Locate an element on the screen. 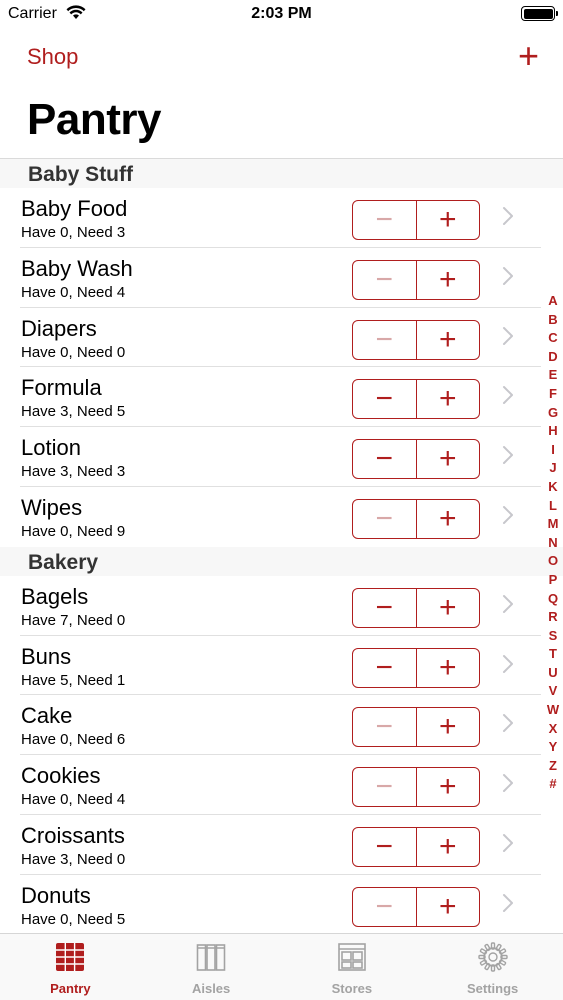  list-item: Formula Have 3, Need 5 − + is located at coordinates (281, 397).